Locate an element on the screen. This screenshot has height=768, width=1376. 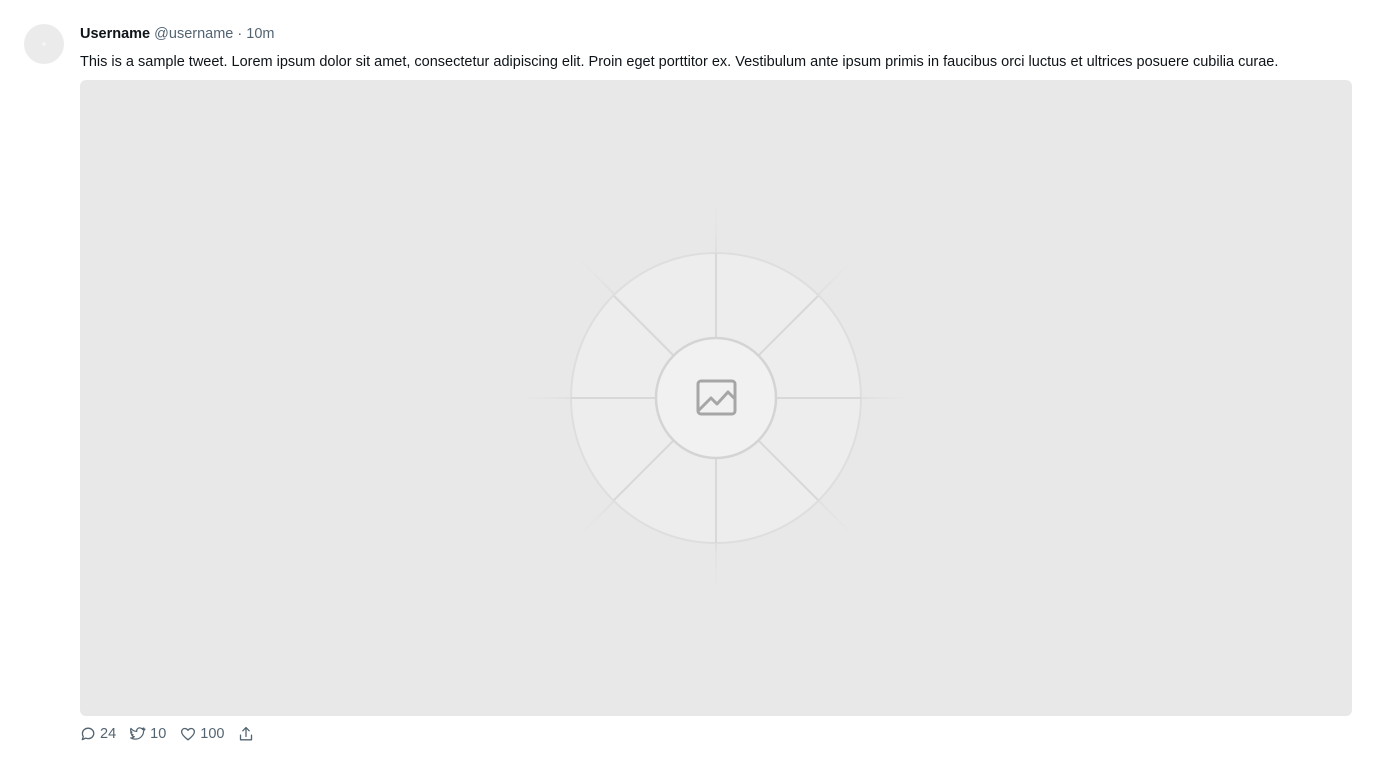
avatar-dot is located at coordinates (44, 44).